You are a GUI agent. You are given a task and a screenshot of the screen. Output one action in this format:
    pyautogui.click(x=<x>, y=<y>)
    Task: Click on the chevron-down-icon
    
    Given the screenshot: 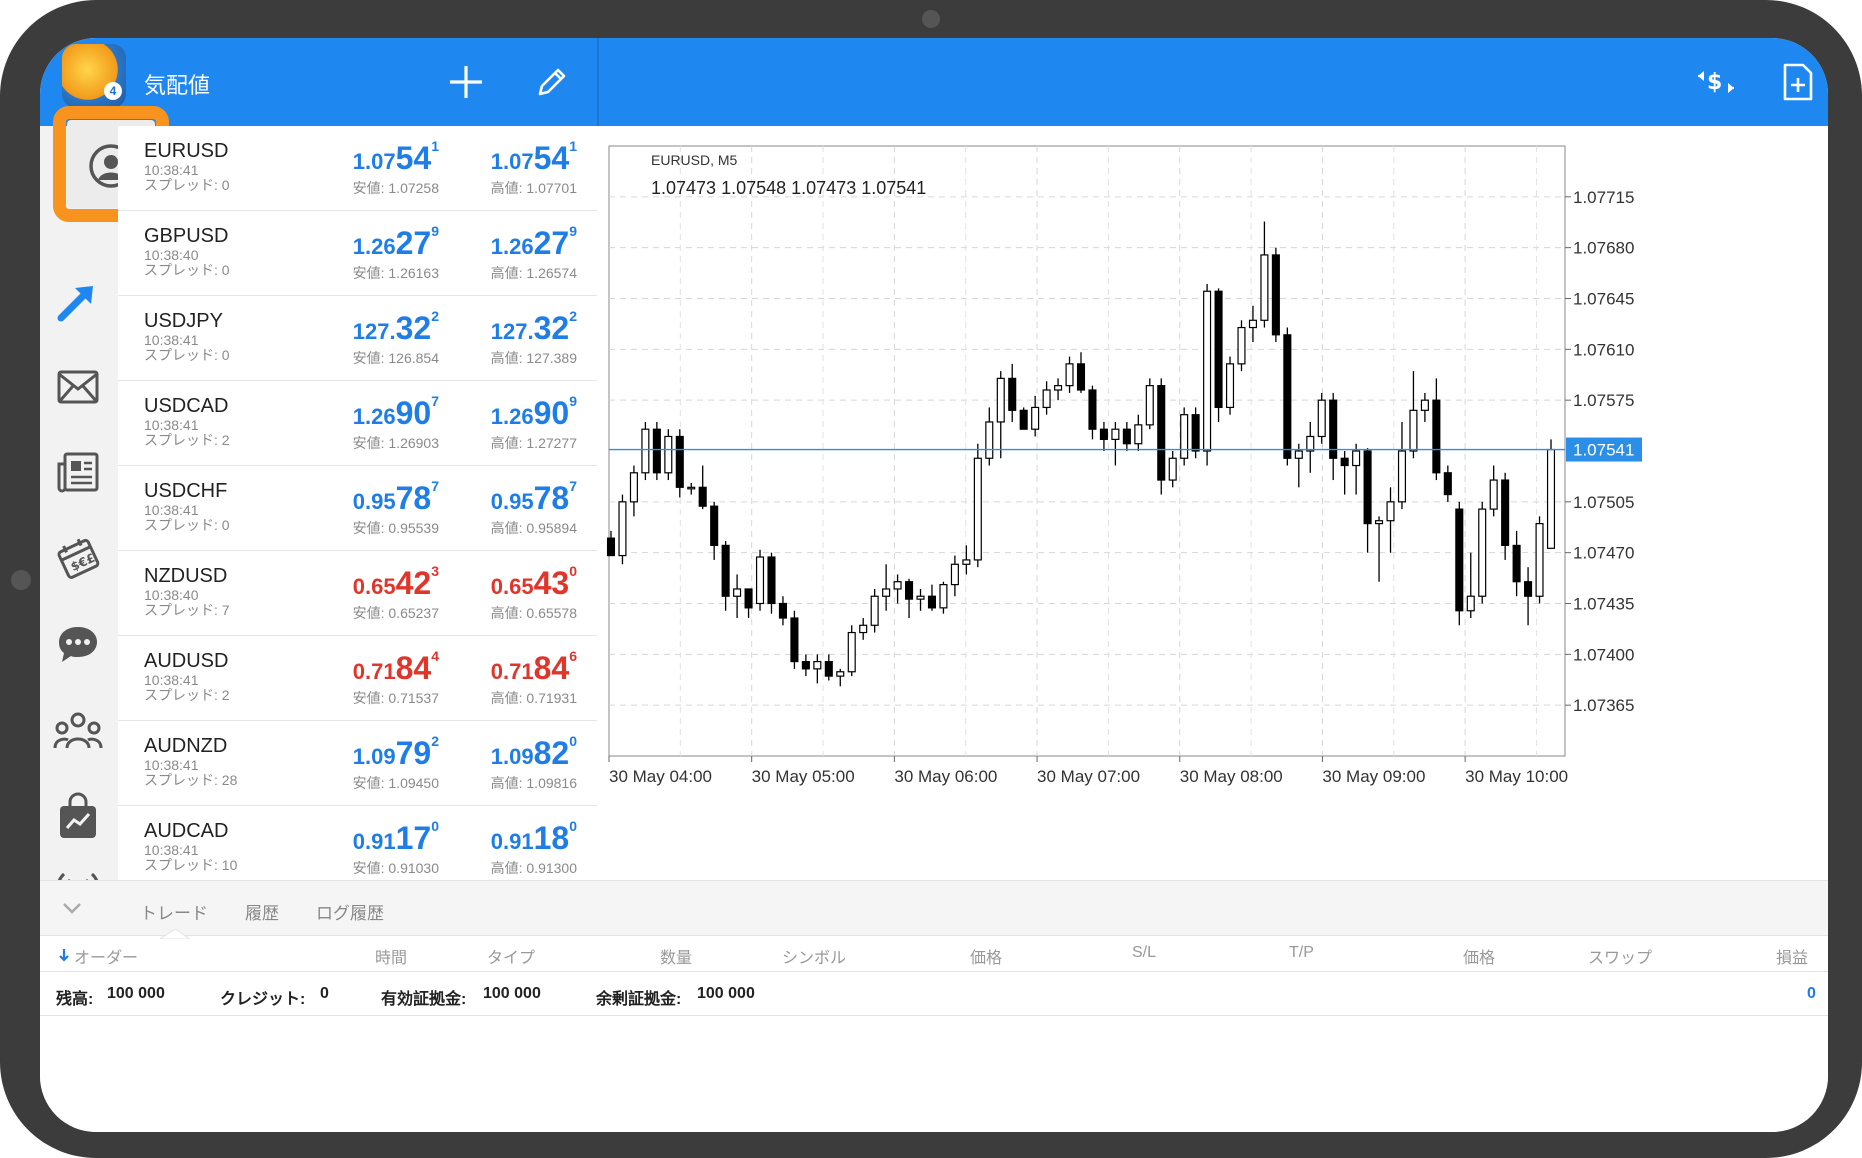 What is the action you would take?
    pyautogui.click(x=72, y=908)
    